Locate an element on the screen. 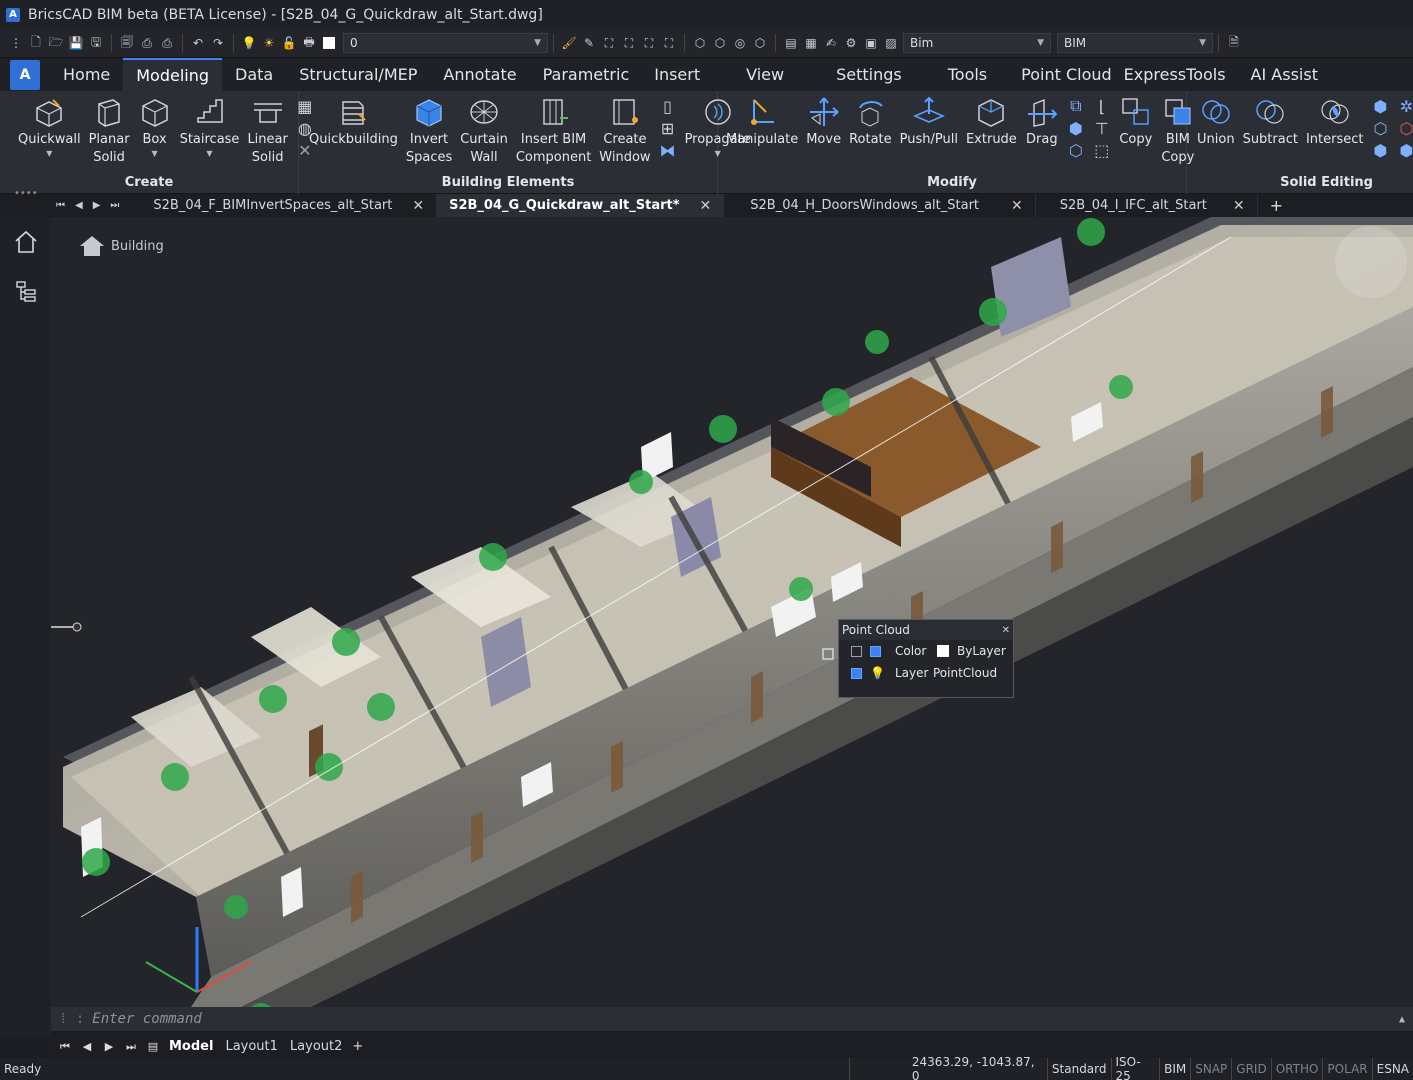 This screenshot has height=1080, width=1413. view-iso-icon: ⬡ is located at coordinates (720, 43).